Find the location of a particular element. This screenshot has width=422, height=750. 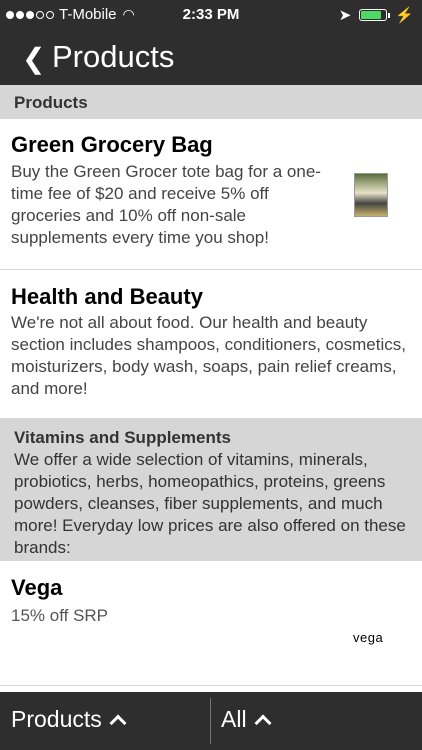

status-right: ➤ ⚡ is located at coordinates (376, 15).